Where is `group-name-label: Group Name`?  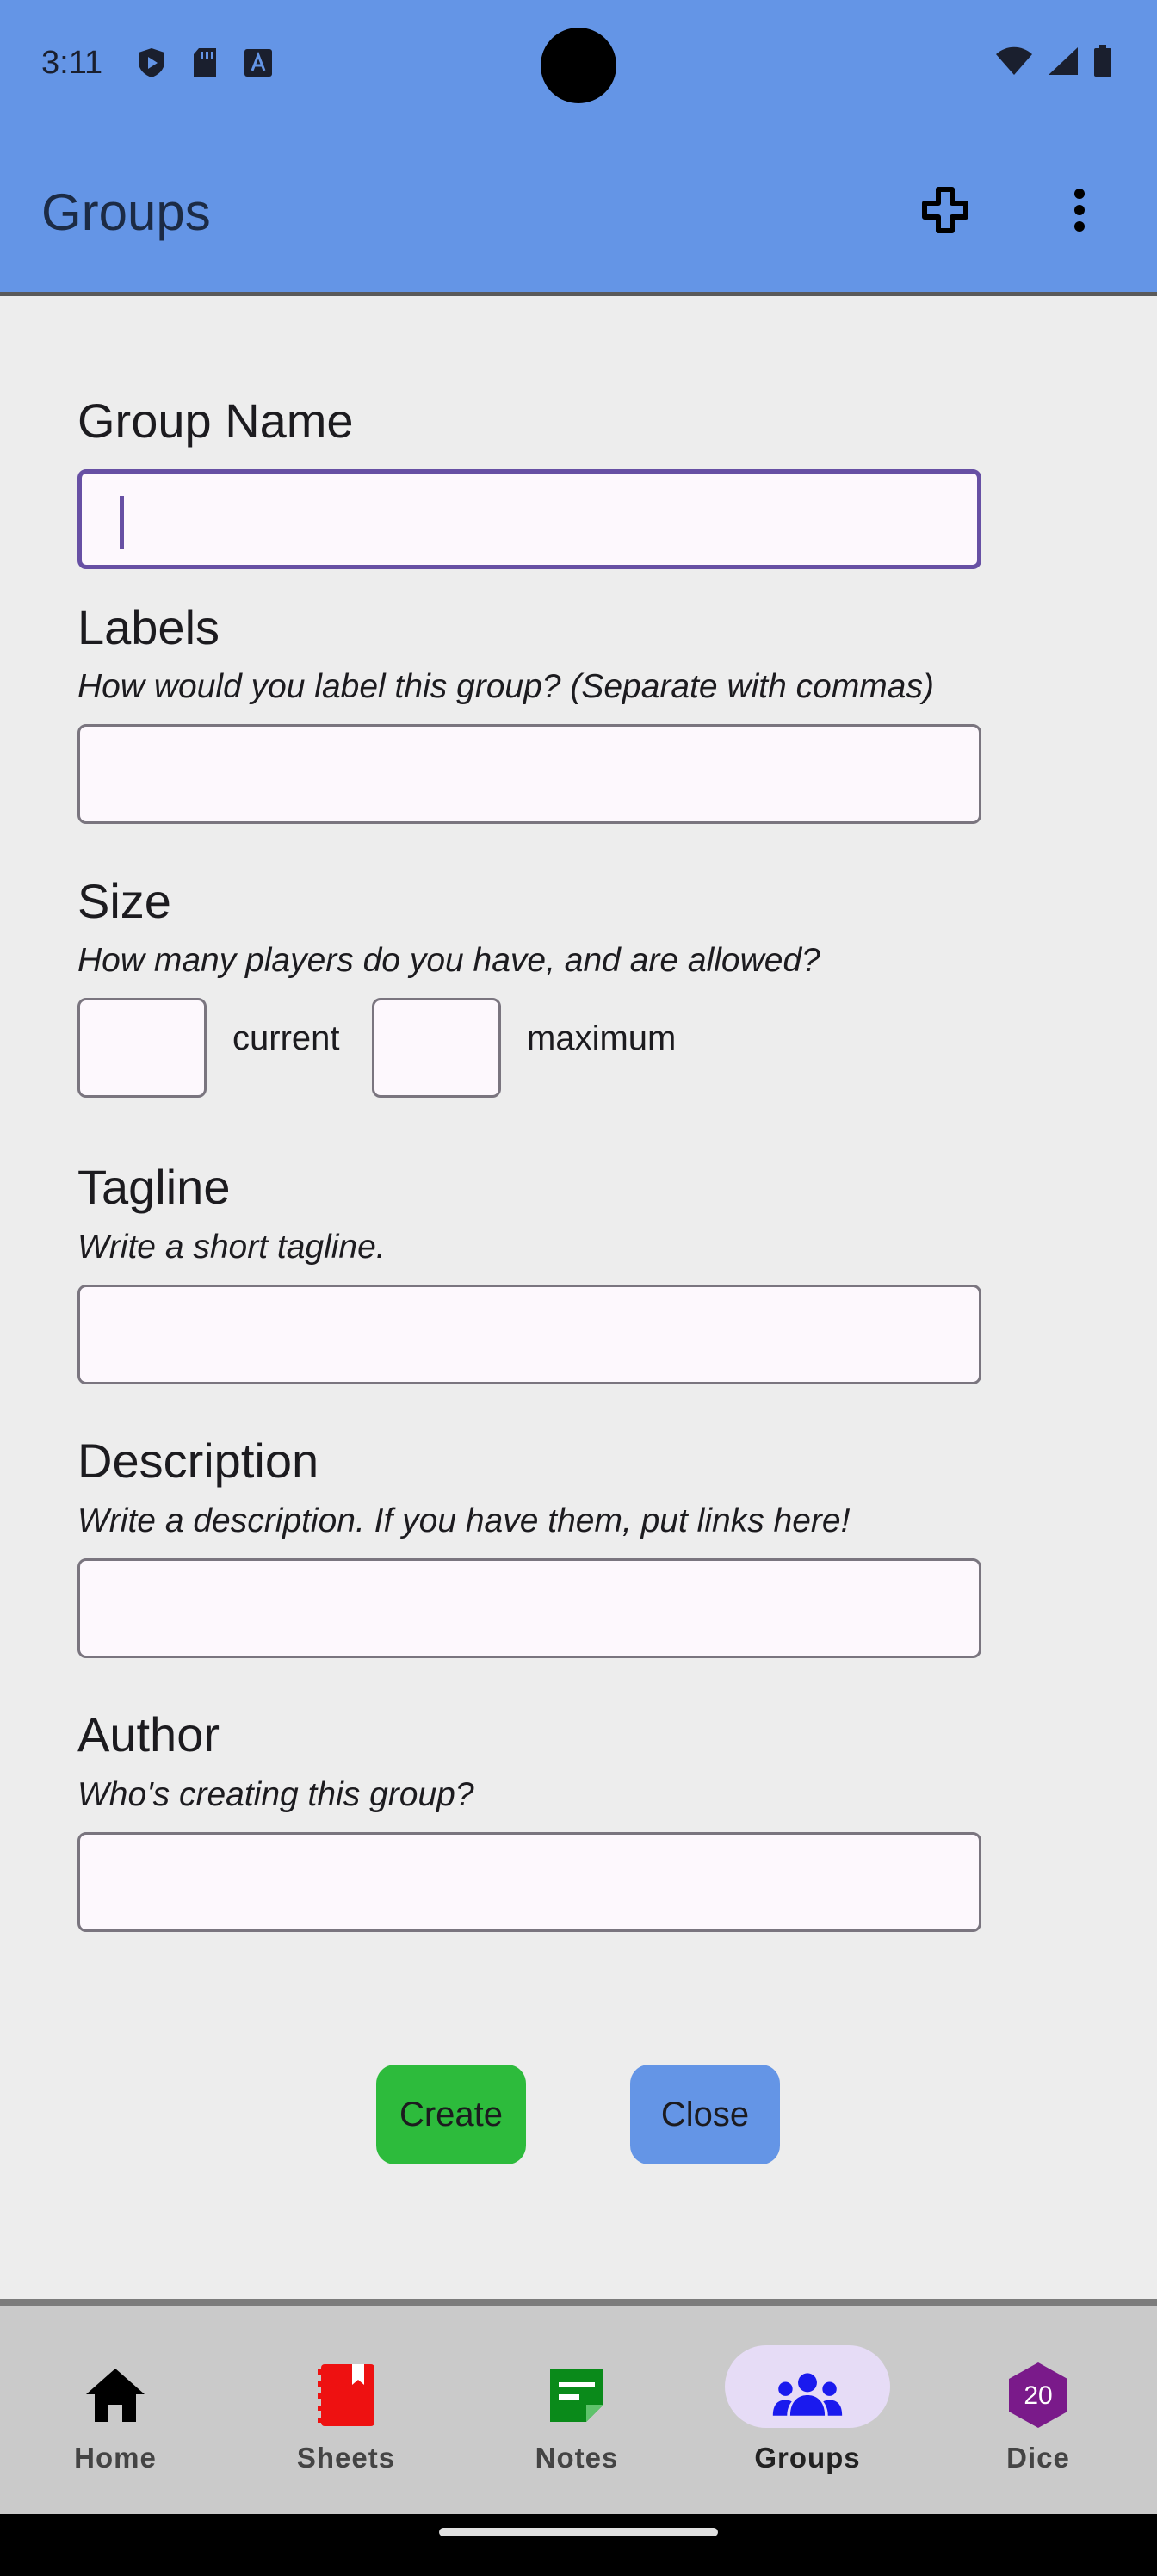
group-name-label: Group Name is located at coordinates (215, 421).